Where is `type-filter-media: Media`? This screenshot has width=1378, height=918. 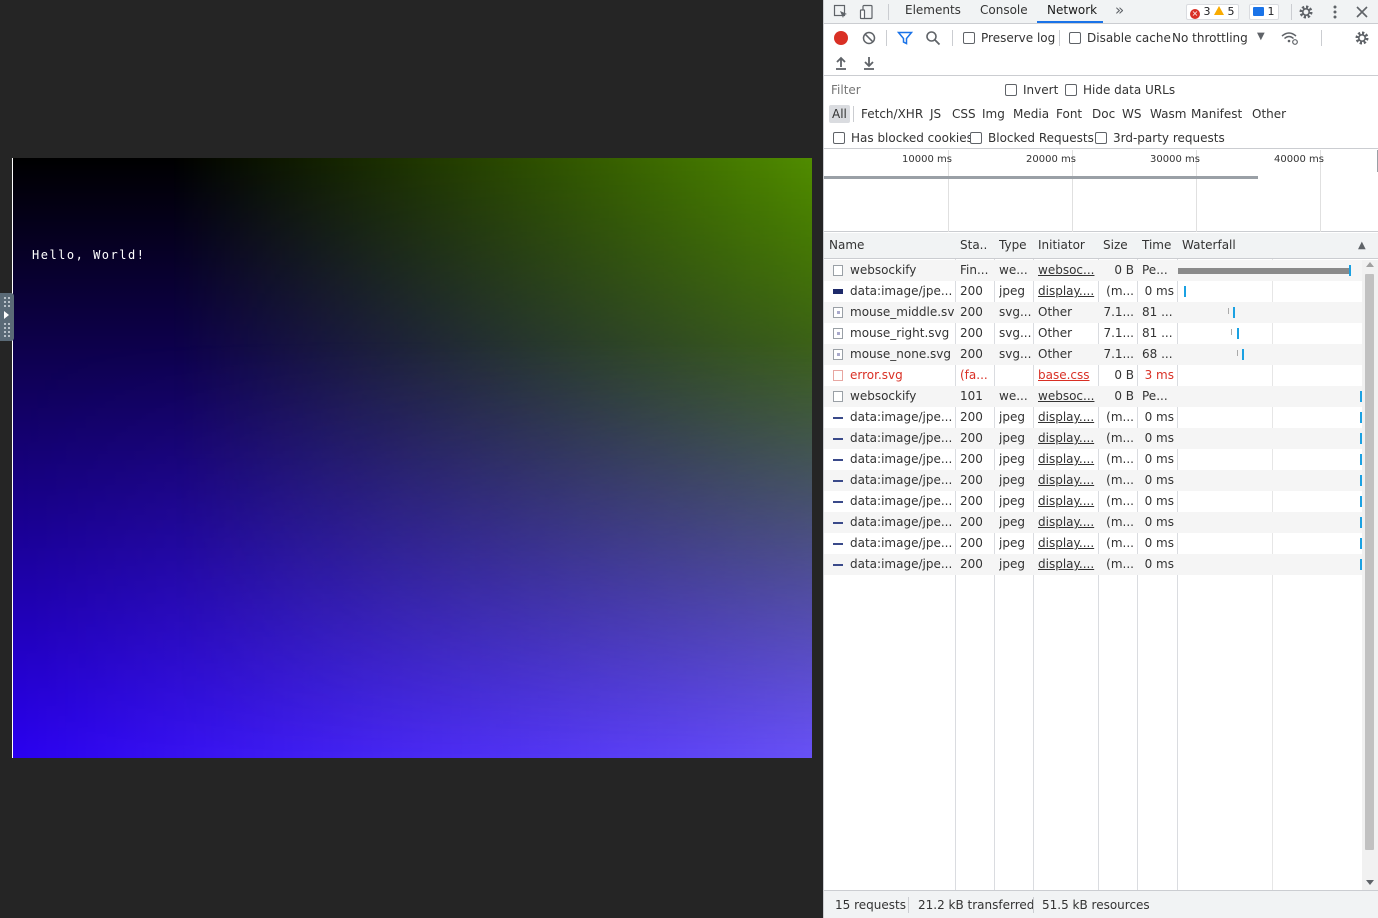 type-filter-media: Media is located at coordinates (1031, 114).